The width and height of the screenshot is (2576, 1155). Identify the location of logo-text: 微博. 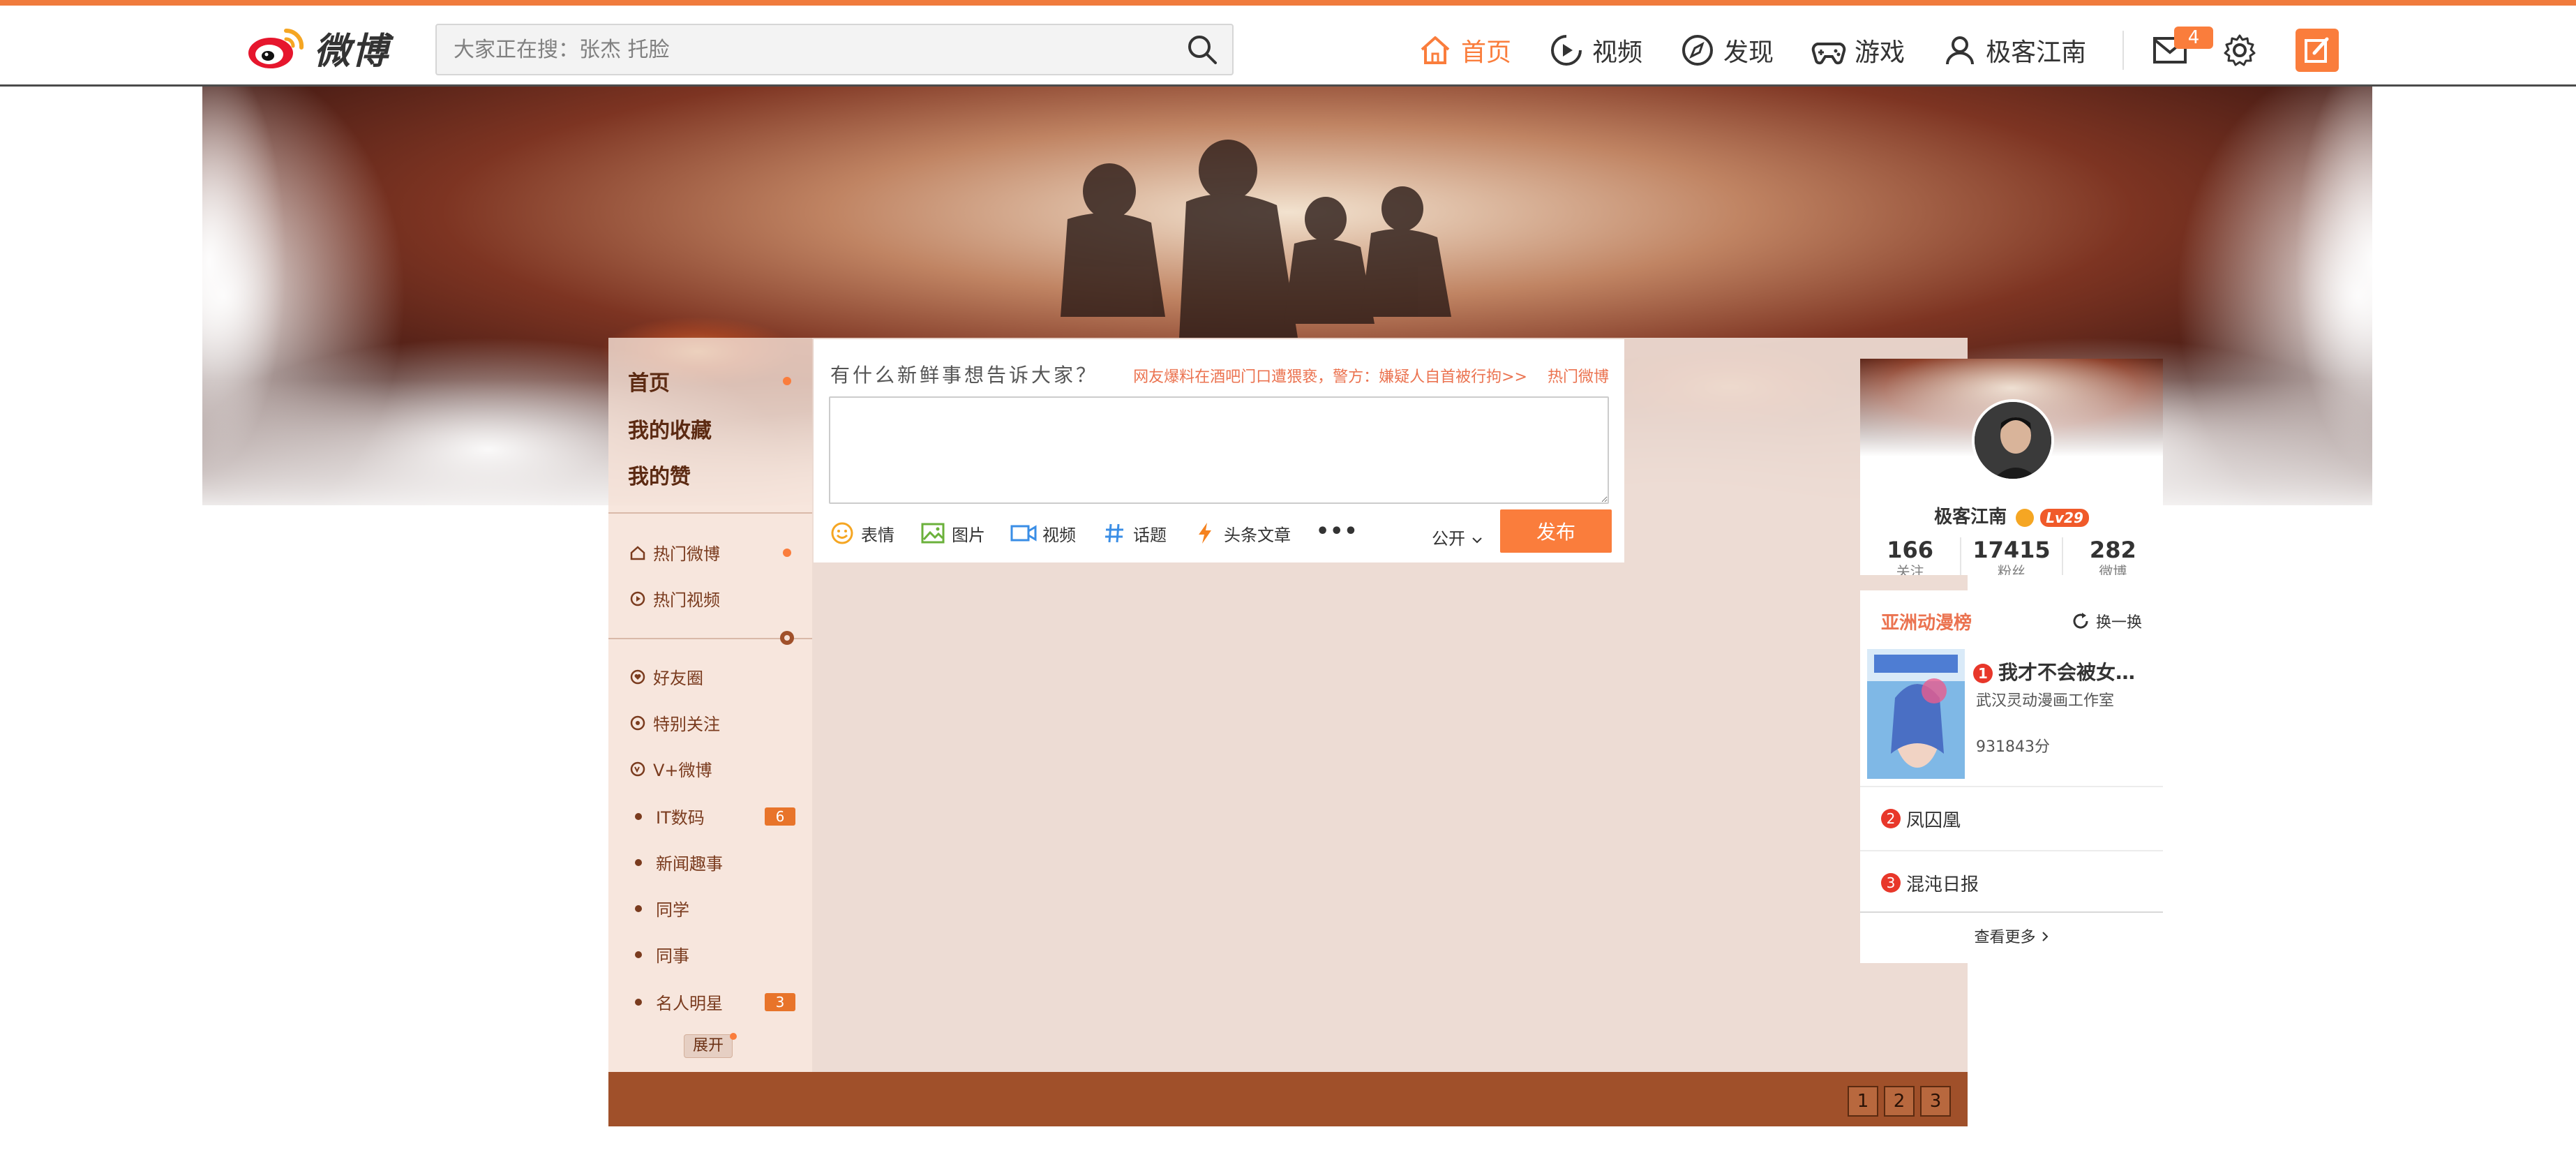
(352, 51).